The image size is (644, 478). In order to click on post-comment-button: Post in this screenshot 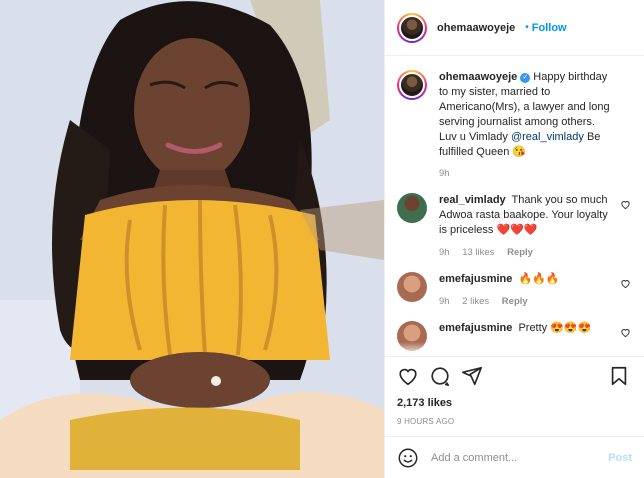, I will do `click(620, 458)`.